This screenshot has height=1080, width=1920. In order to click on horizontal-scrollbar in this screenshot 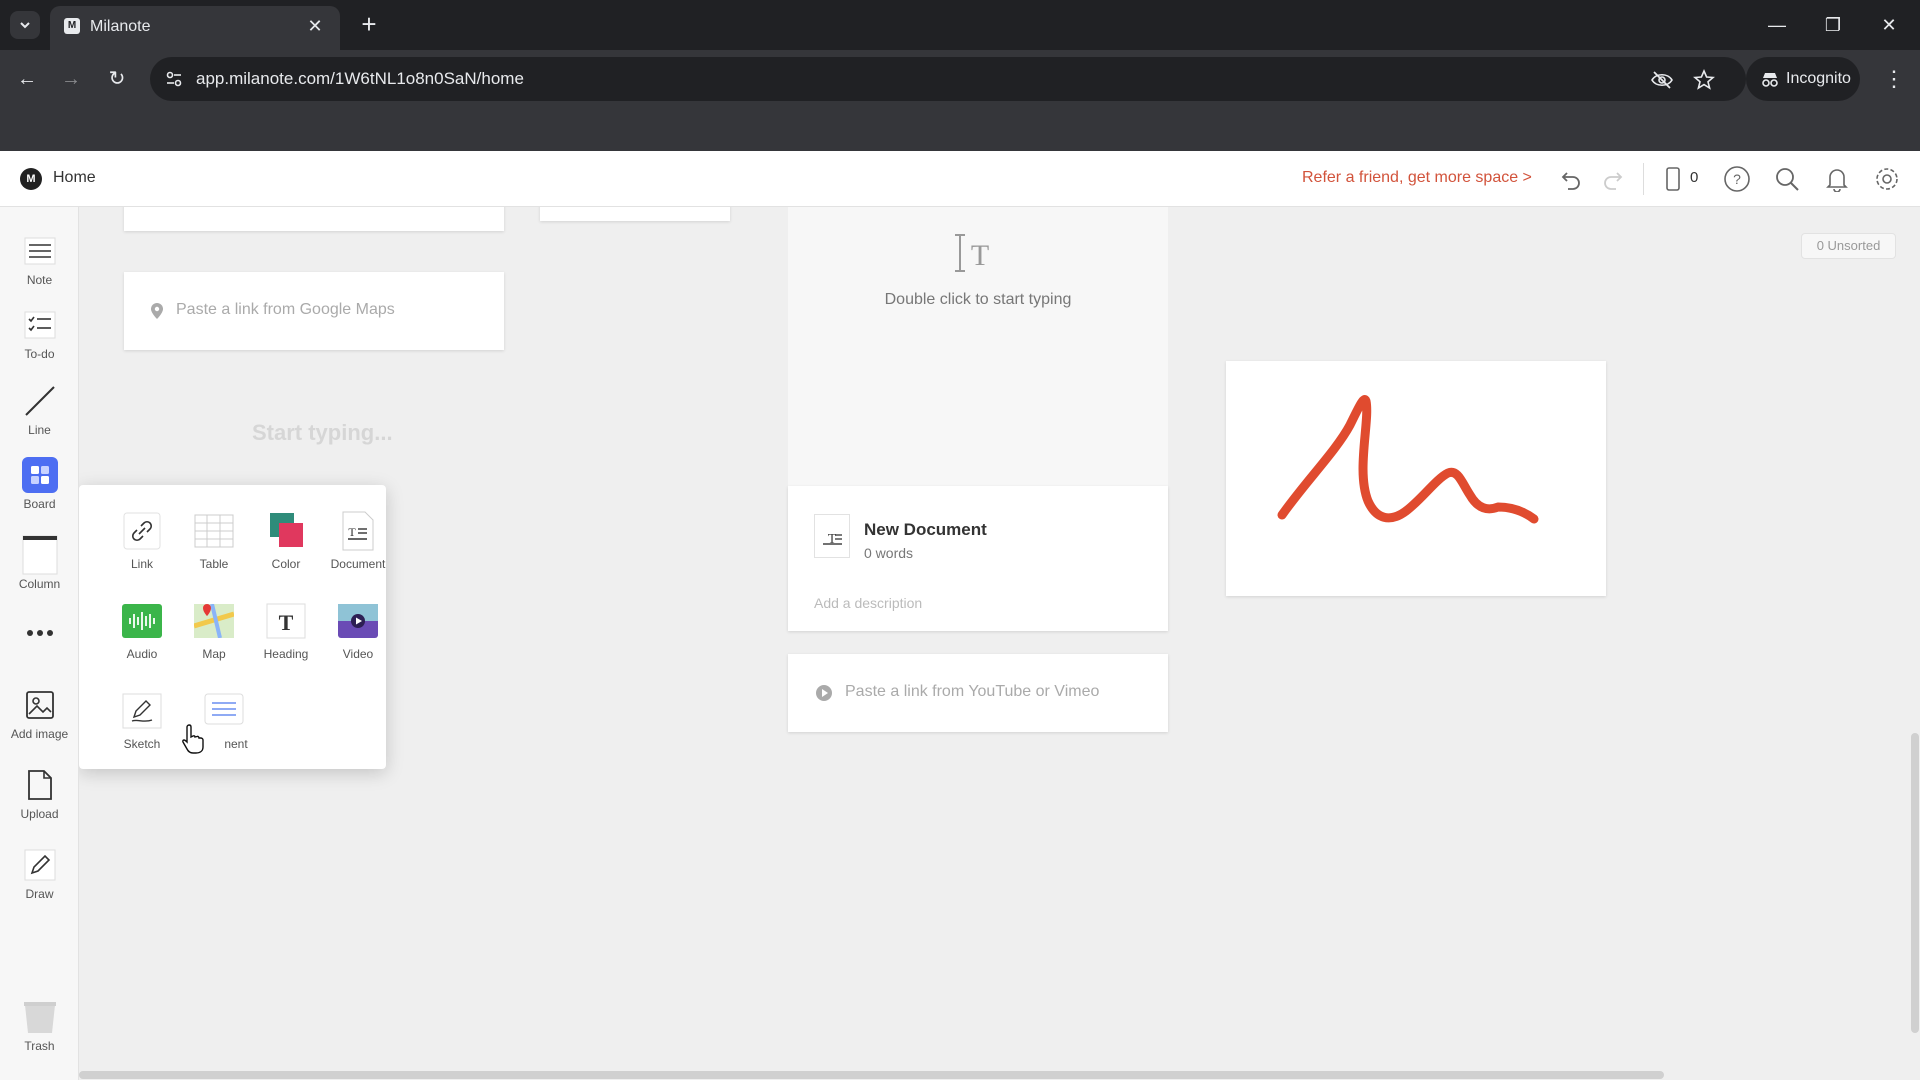, I will do `click(871, 1075)`.